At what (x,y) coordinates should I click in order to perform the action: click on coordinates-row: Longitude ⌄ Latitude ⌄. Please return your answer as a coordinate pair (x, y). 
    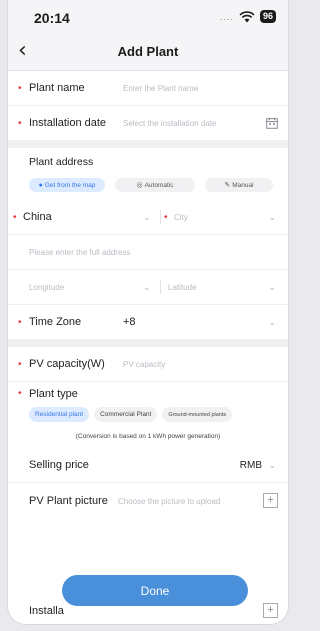
    Looking at the image, I should click on (148, 287).